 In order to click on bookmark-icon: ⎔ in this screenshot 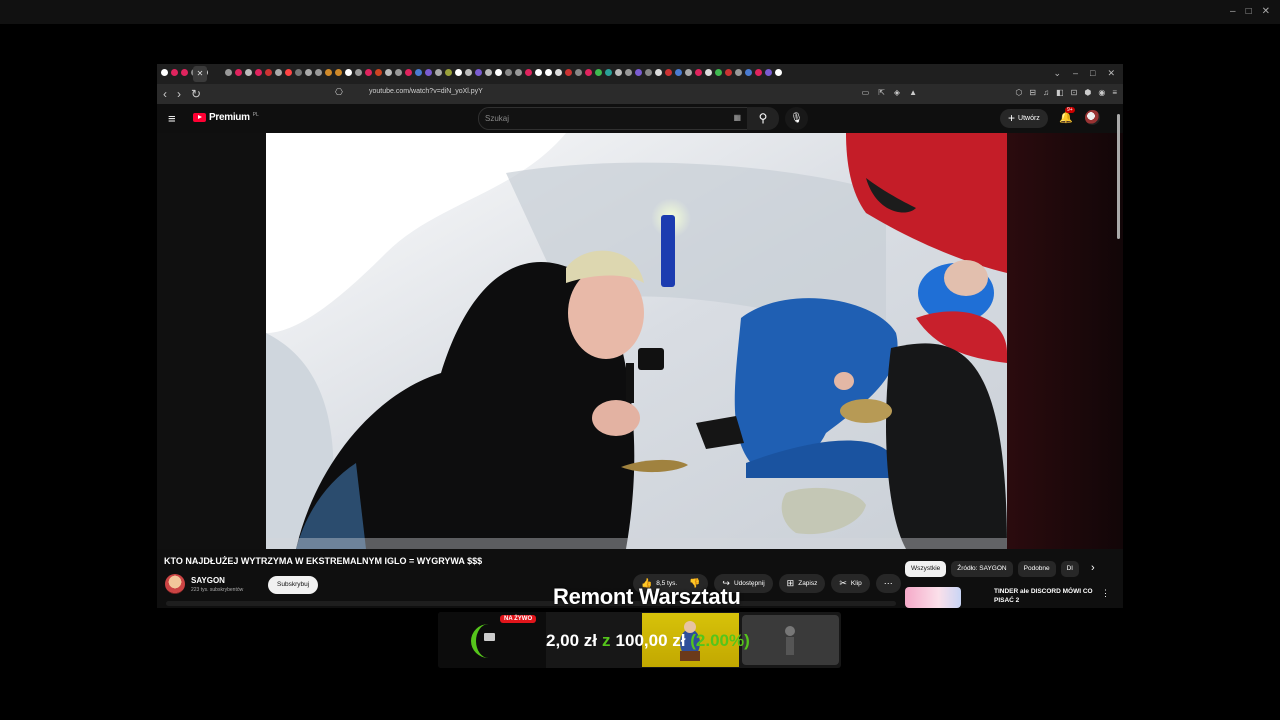, I will do `click(339, 92)`.